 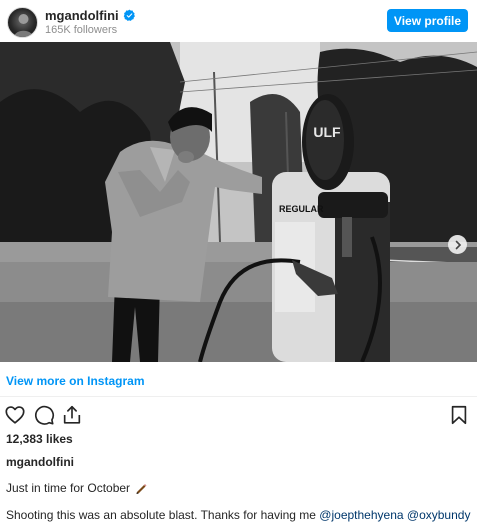 I want to click on share-button, so click(x=72, y=415).